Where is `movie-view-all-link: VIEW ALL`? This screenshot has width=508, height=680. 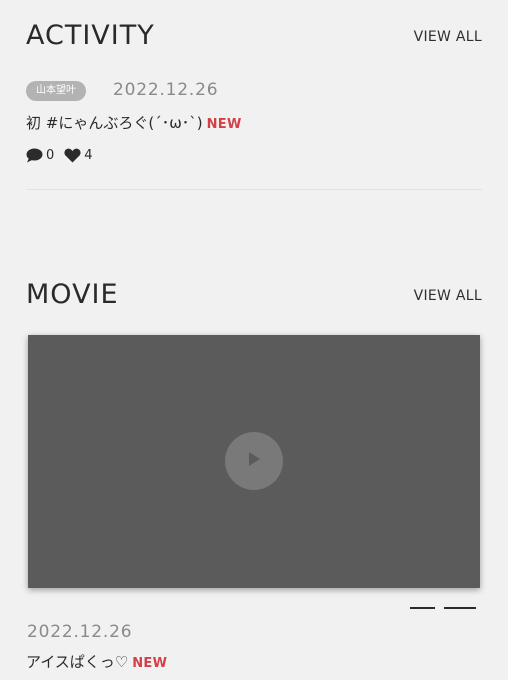
movie-view-all-link: VIEW ALL is located at coordinates (448, 296).